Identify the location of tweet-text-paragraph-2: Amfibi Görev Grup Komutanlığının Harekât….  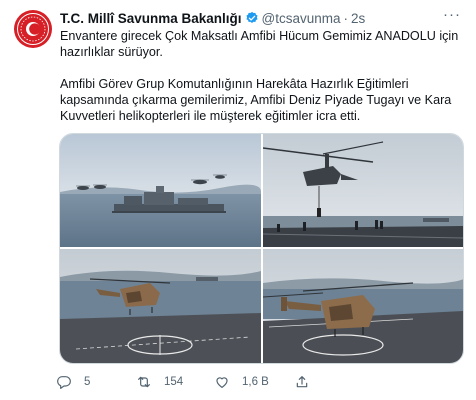
(256, 100).